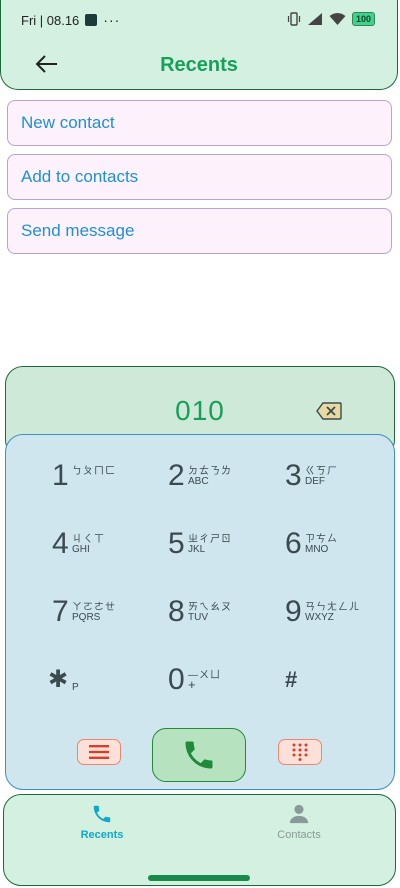 This screenshot has height=888, width=400. What do you see at coordinates (293, 611) in the screenshot?
I see `key-digit: 9` at bounding box center [293, 611].